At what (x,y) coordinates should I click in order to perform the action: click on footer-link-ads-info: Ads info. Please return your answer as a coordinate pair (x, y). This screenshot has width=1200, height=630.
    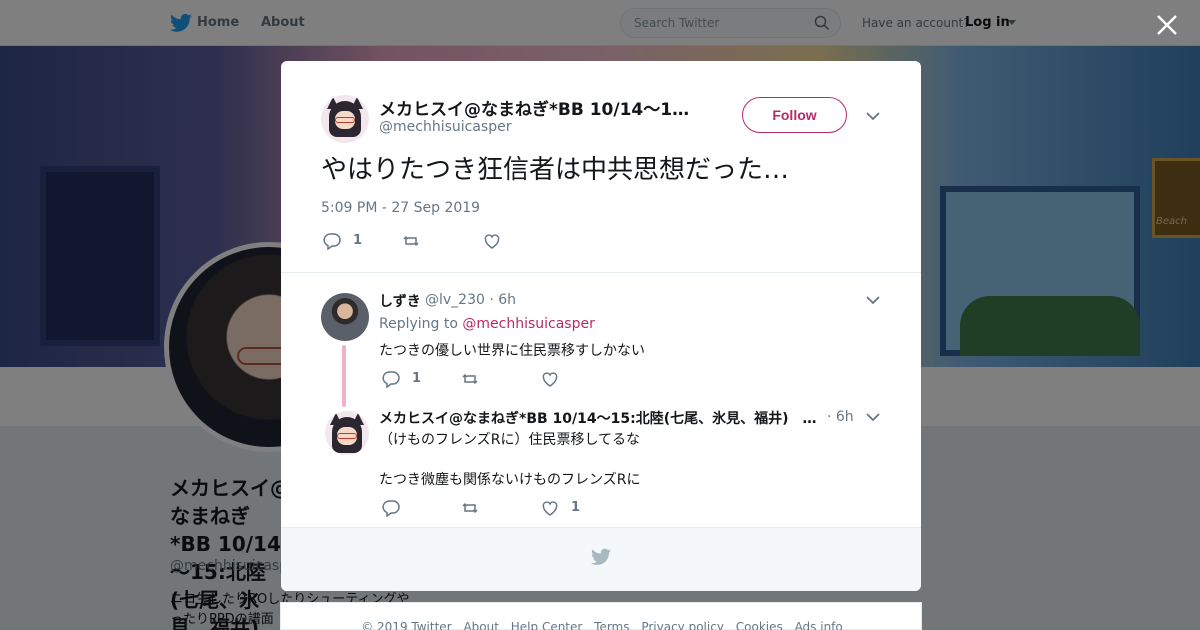
    Looking at the image, I should click on (819, 625).